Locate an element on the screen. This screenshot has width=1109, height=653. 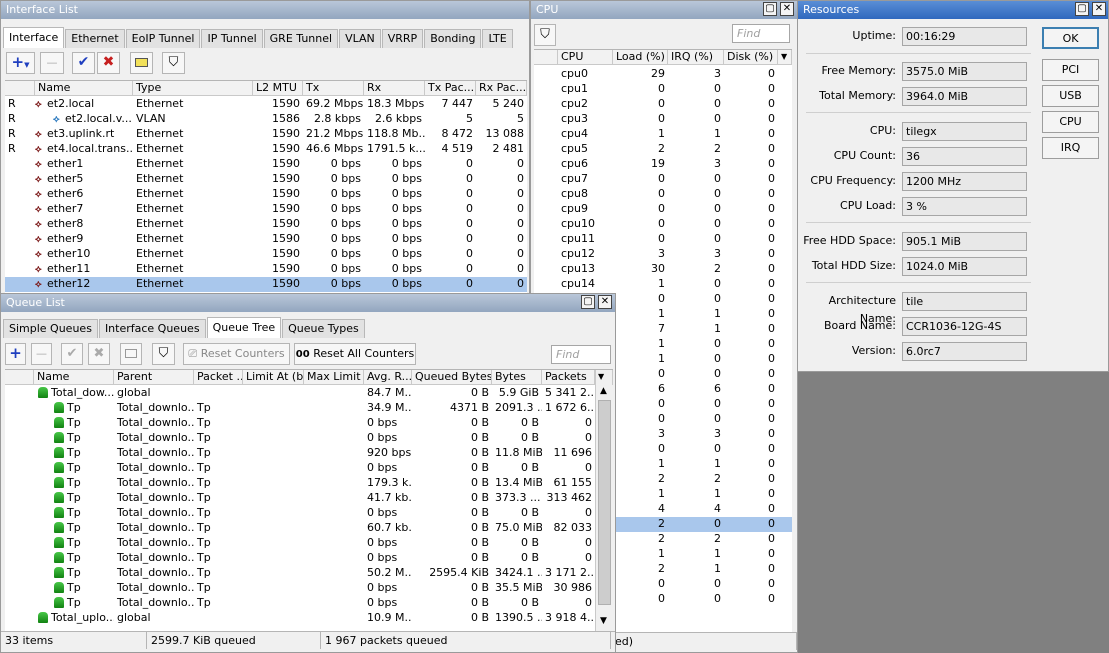
table-row: cpu4 1 1 0 is located at coordinates (663, 134).